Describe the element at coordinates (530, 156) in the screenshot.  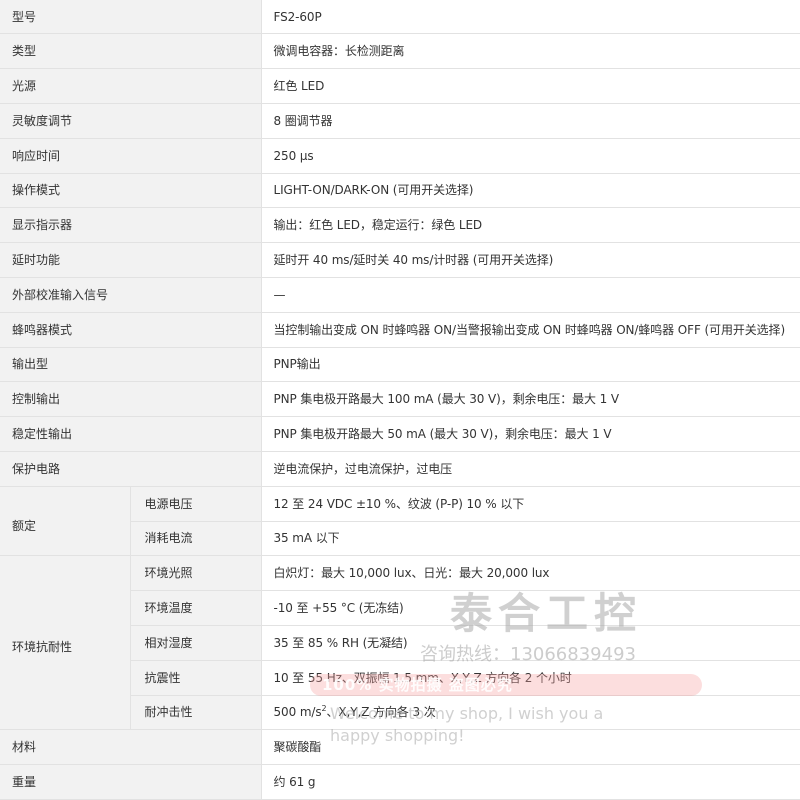
I see `row-value-response-time: 250 μs` at that location.